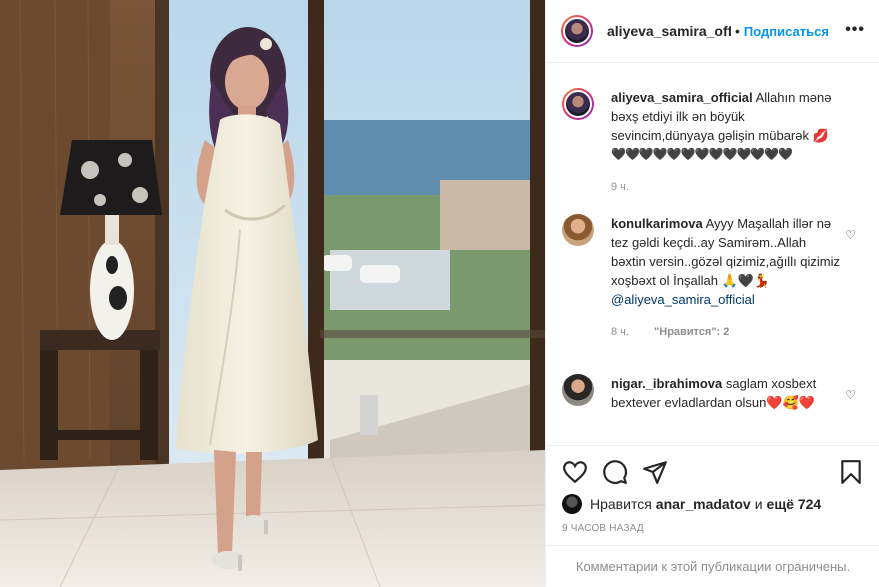 This screenshot has height=587, width=879. Describe the element at coordinates (855, 30) in the screenshot. I see `more-options-icon: •••` at that location.